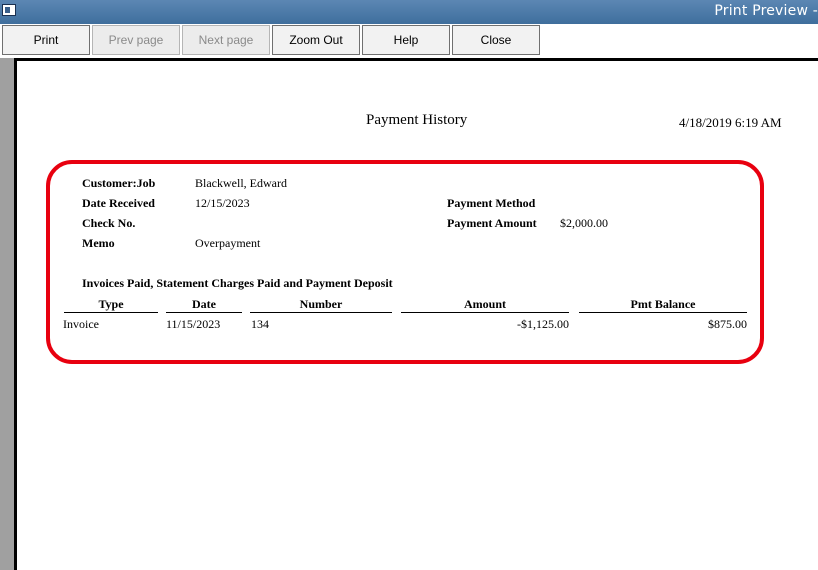  I want to click on date-received-value: 12/15/2023, so click(222, 203).